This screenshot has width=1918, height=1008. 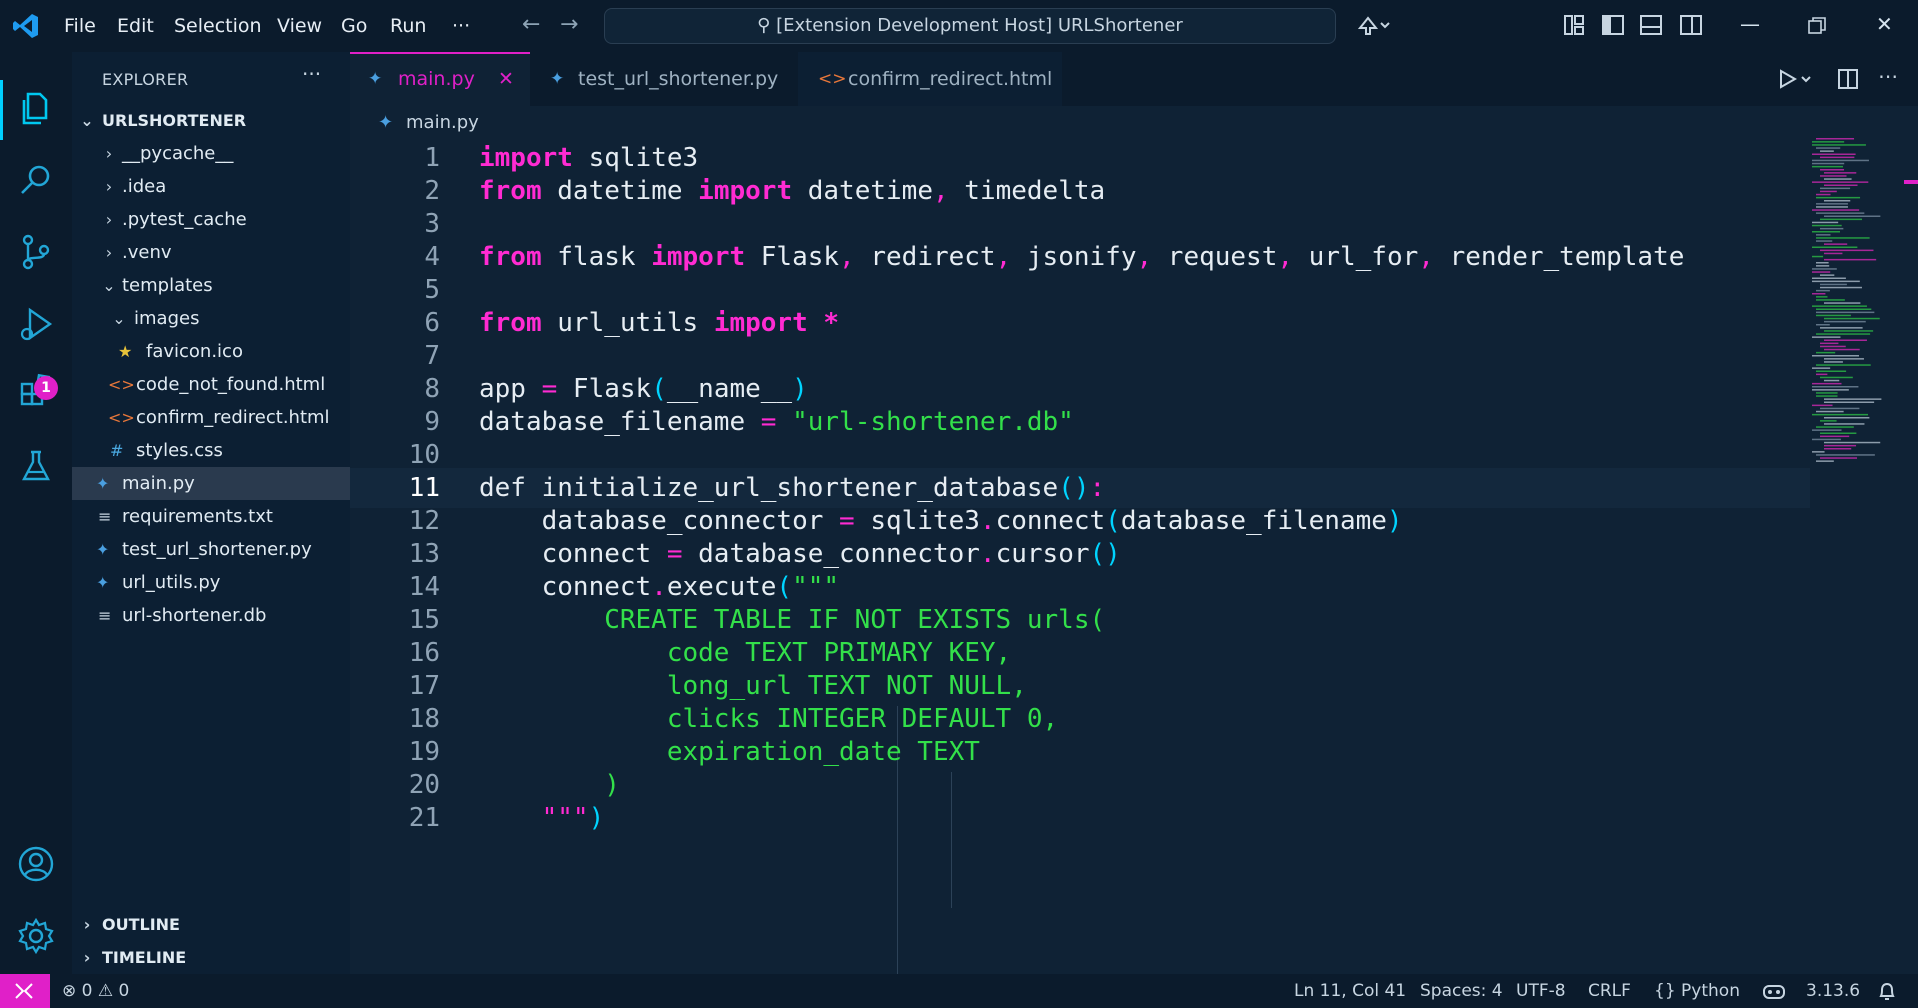 I want to click on error-icon: ⊗, so click(x=69, y=991).